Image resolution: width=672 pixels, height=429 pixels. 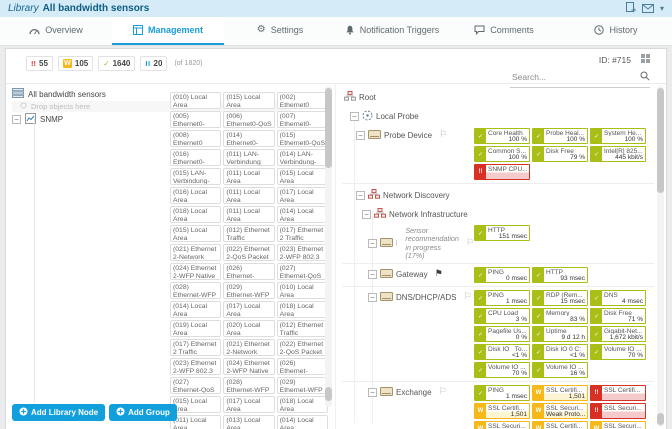 I want to click on library-sensor-cell: (021) Ethernet 2-Network, so click(x=249, y=347).